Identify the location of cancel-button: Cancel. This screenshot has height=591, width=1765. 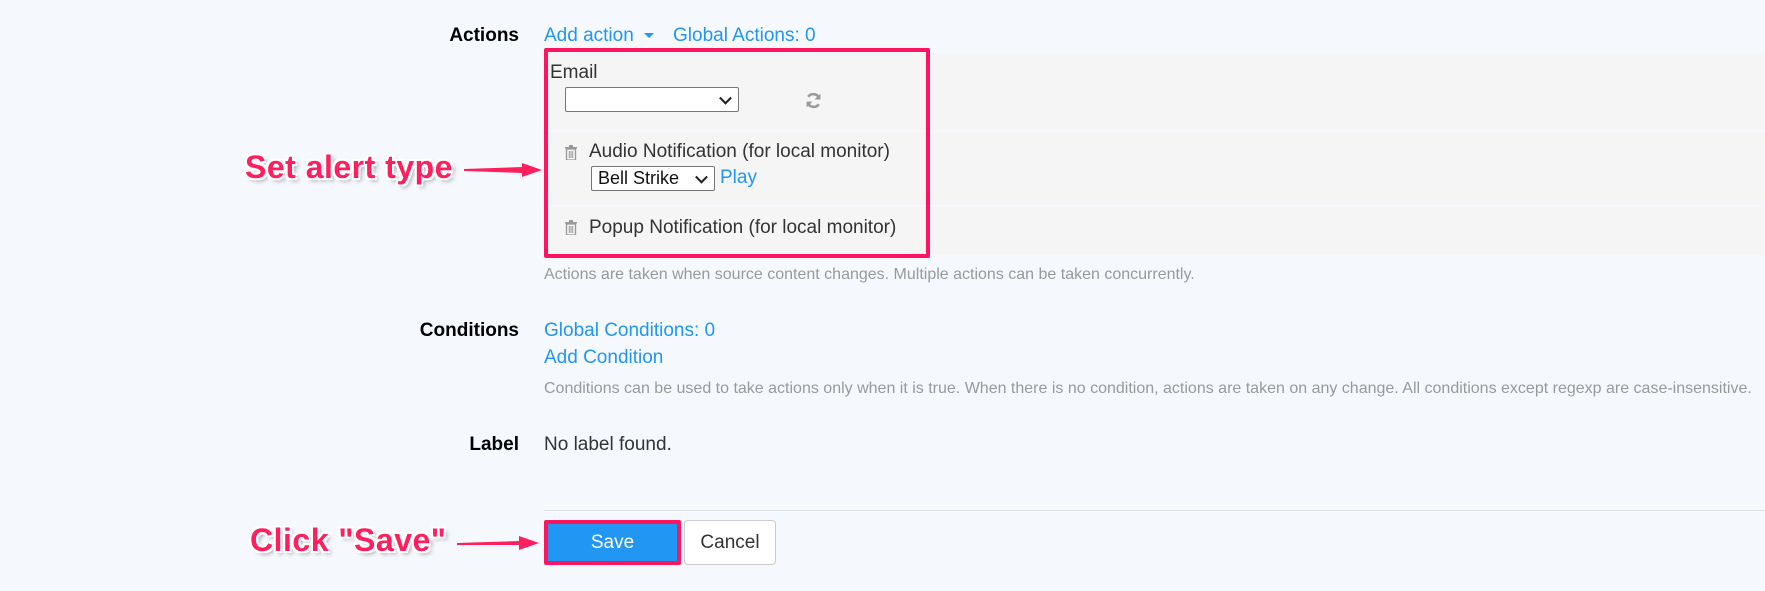
(730, 542).